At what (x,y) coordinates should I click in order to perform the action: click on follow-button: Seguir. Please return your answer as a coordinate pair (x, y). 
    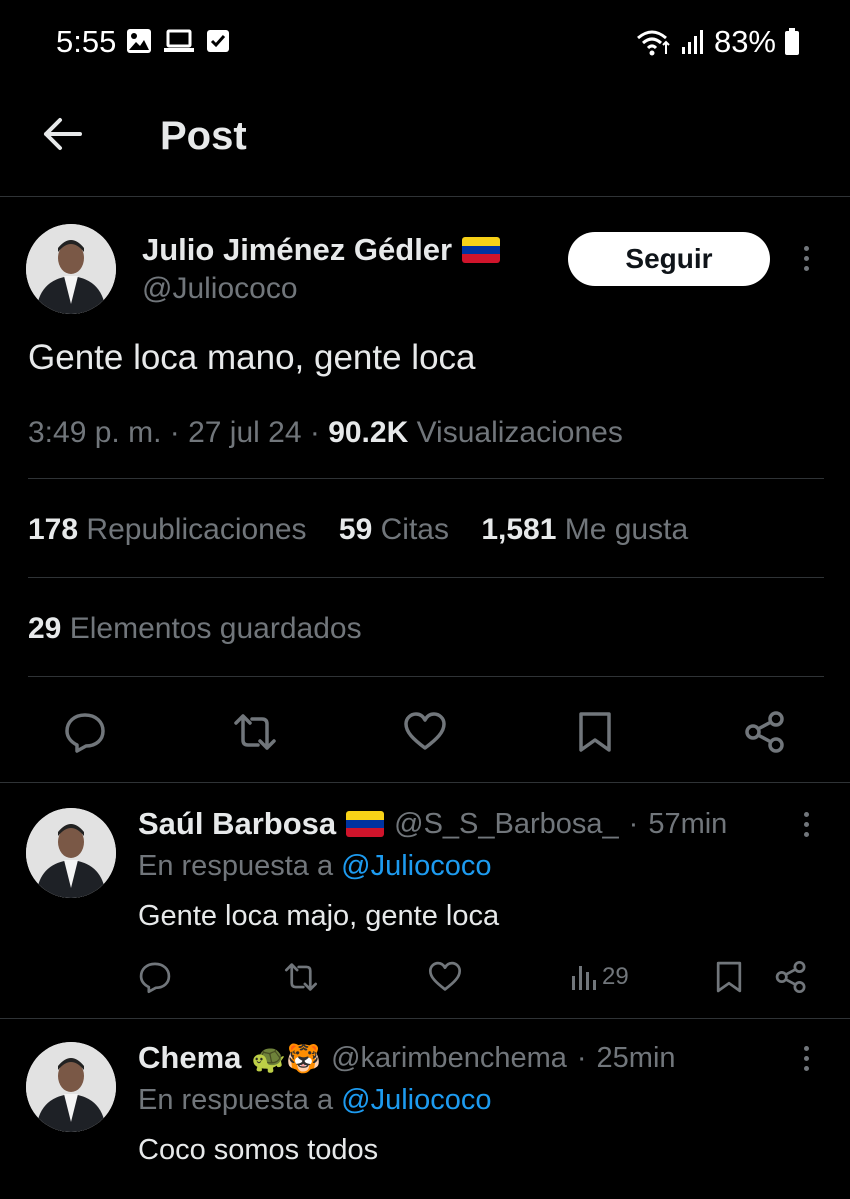
    Looking at the image, I should click on (669, 259).